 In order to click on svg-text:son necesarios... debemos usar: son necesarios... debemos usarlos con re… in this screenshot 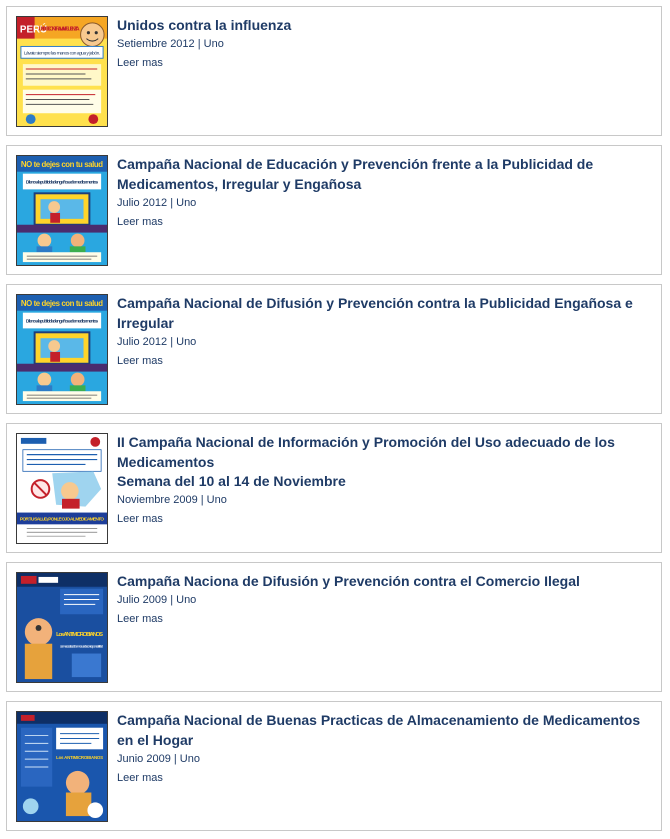, I will do `click(81, 646)`.